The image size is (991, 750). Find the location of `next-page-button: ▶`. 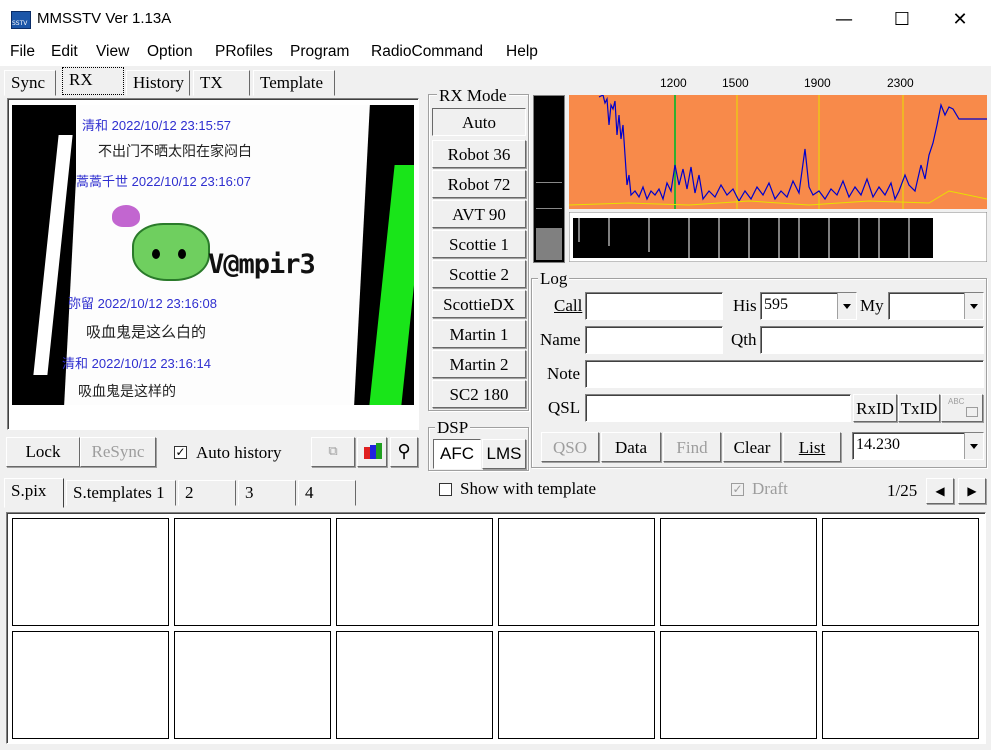

next-page-button: ▶ is located at coordinates (972, 491).